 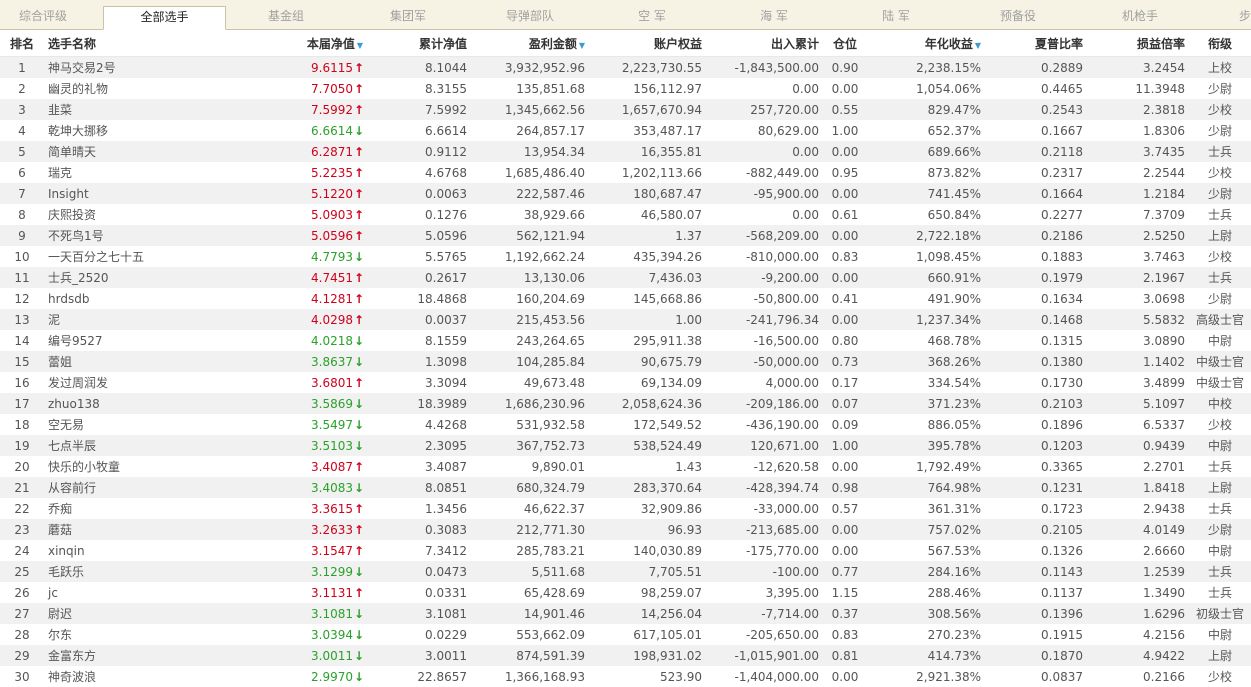 What do you see at coordinates (147, 277) in the screenshot?
I see `player-name: 士兵_2520` at bounding box center [147, 277].